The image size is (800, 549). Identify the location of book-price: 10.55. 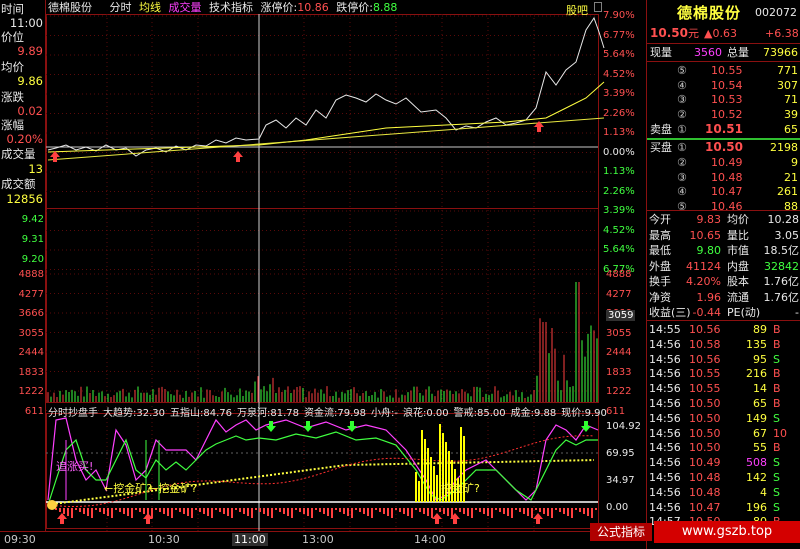
(727, 70).